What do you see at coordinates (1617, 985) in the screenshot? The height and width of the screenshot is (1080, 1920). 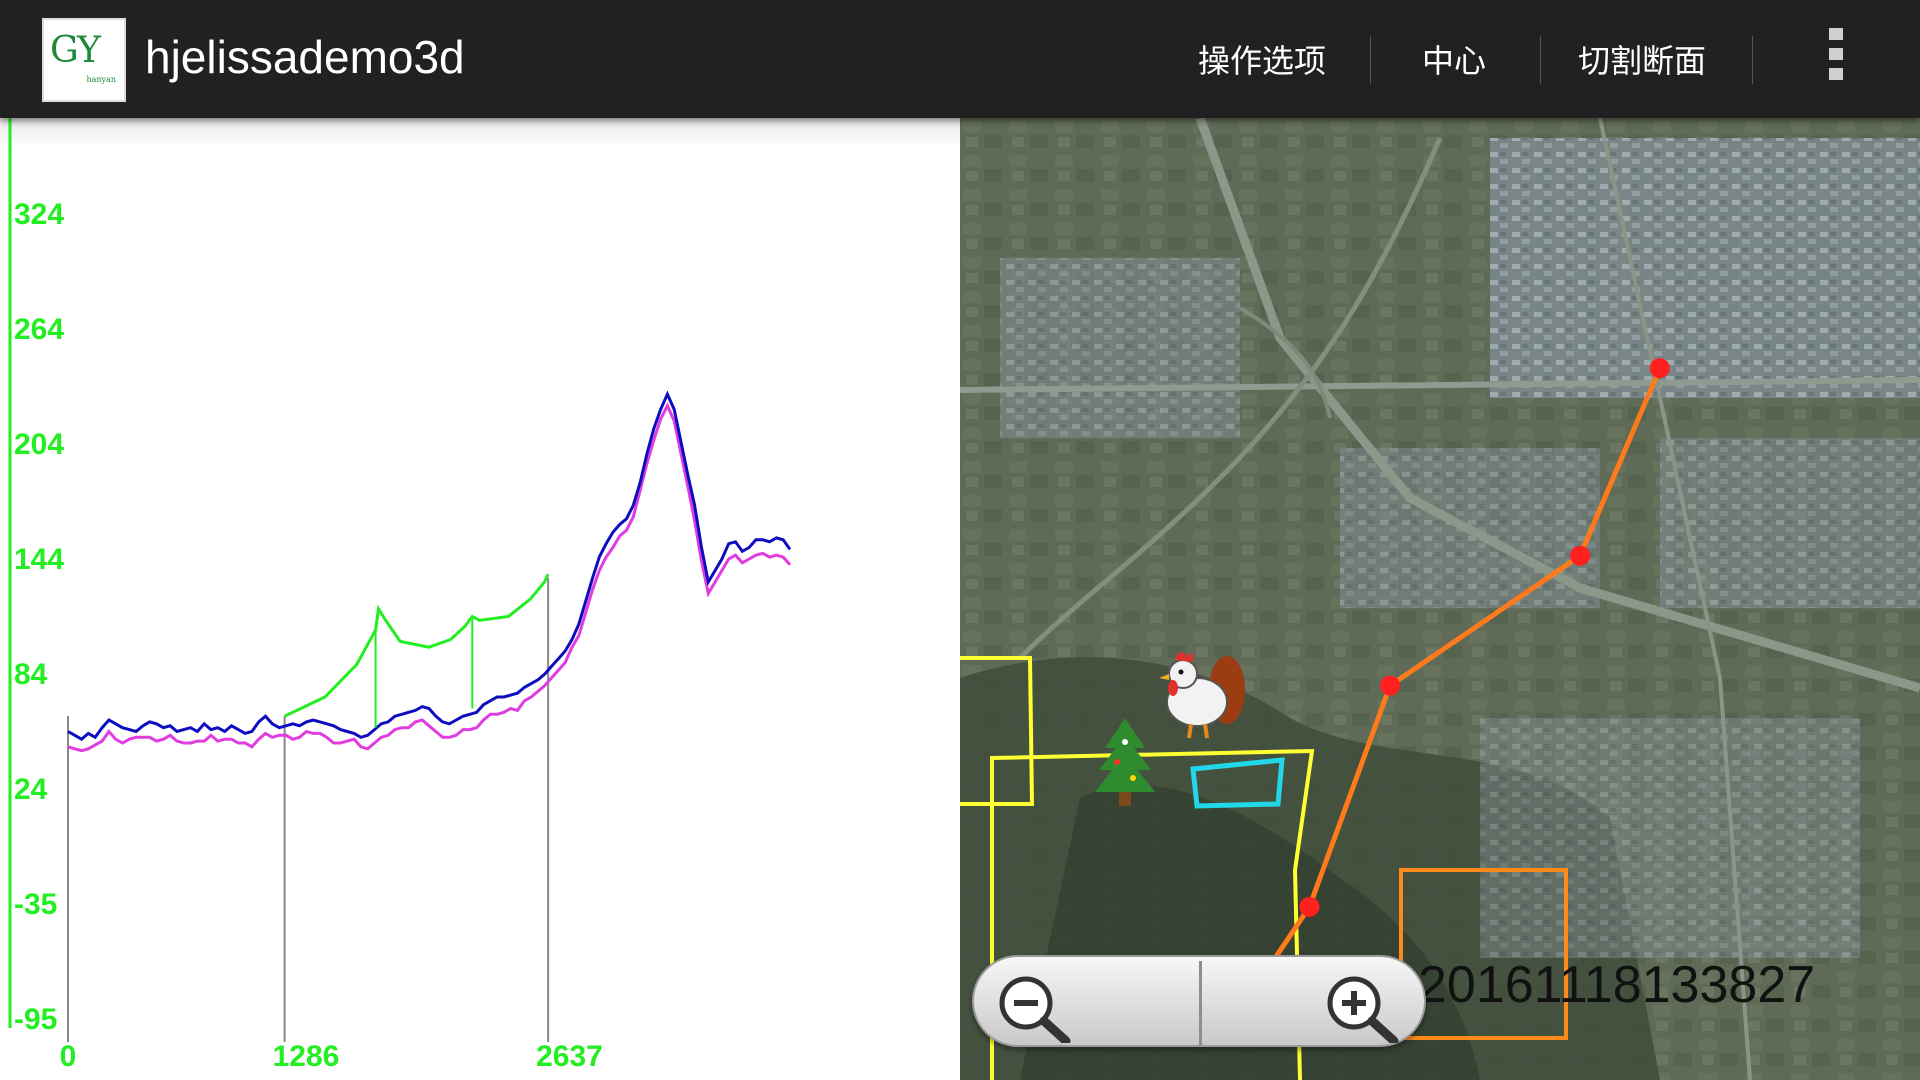 I see `map-timestamp: 20161118133827` at bounding box center [1617, 985].